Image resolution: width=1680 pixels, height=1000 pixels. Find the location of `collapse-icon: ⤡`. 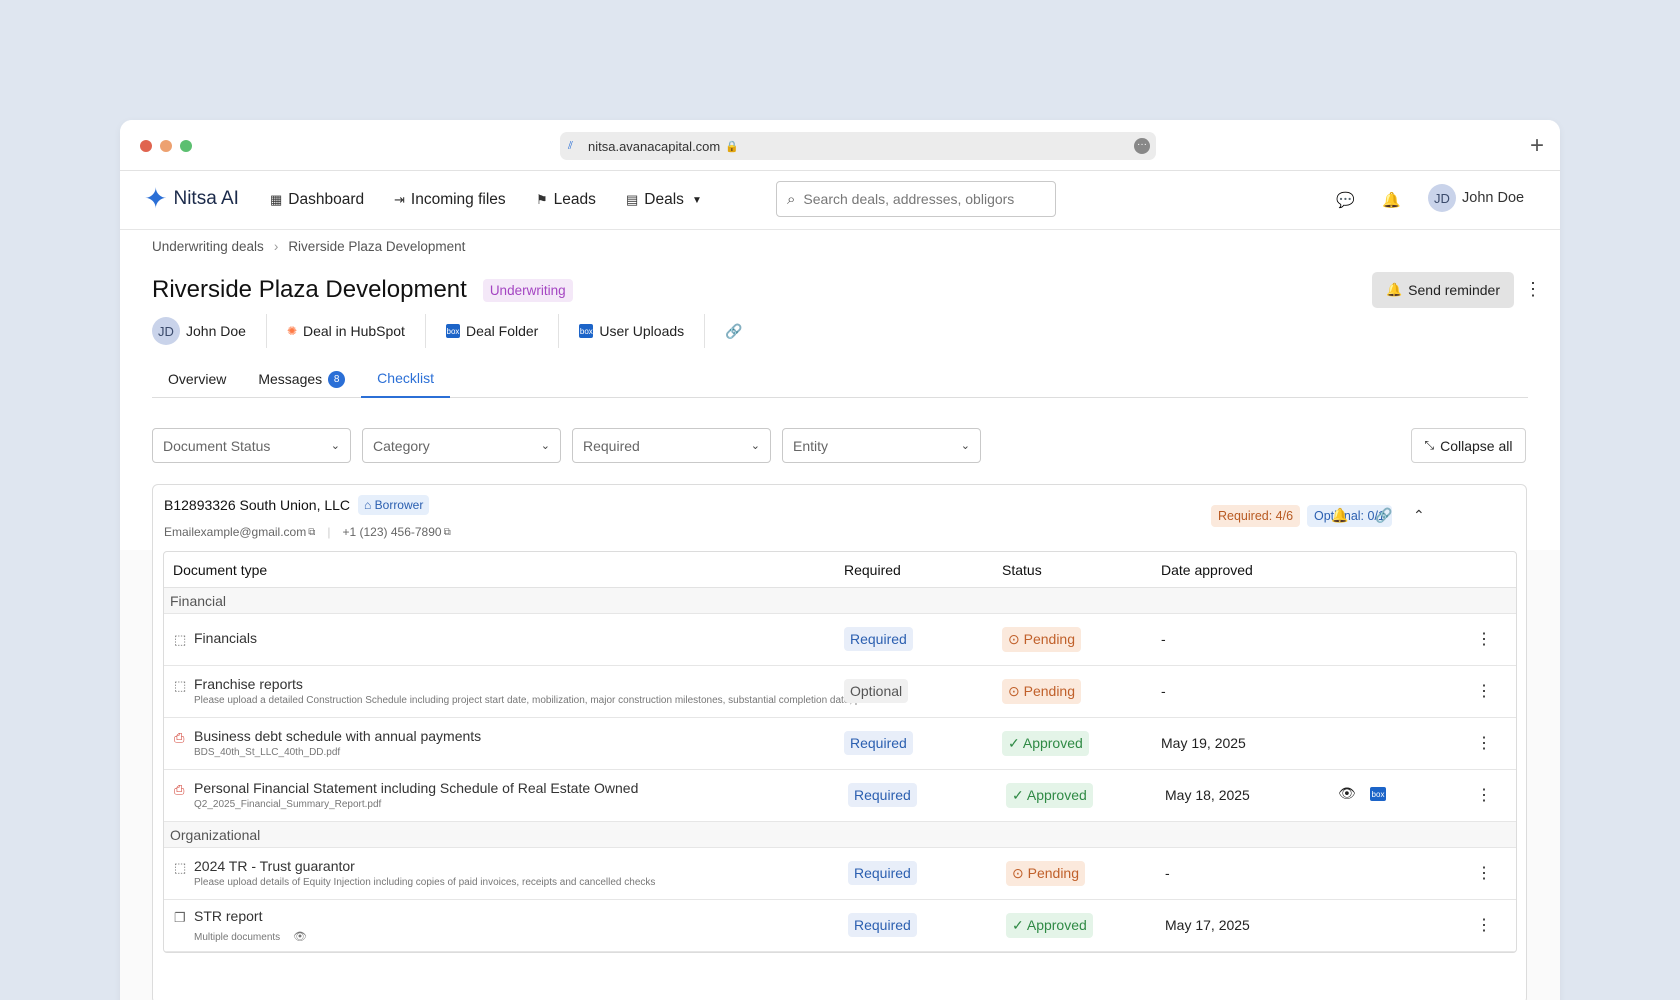

collapse-icon: ⤡ is located at coordinates (1429, 445).